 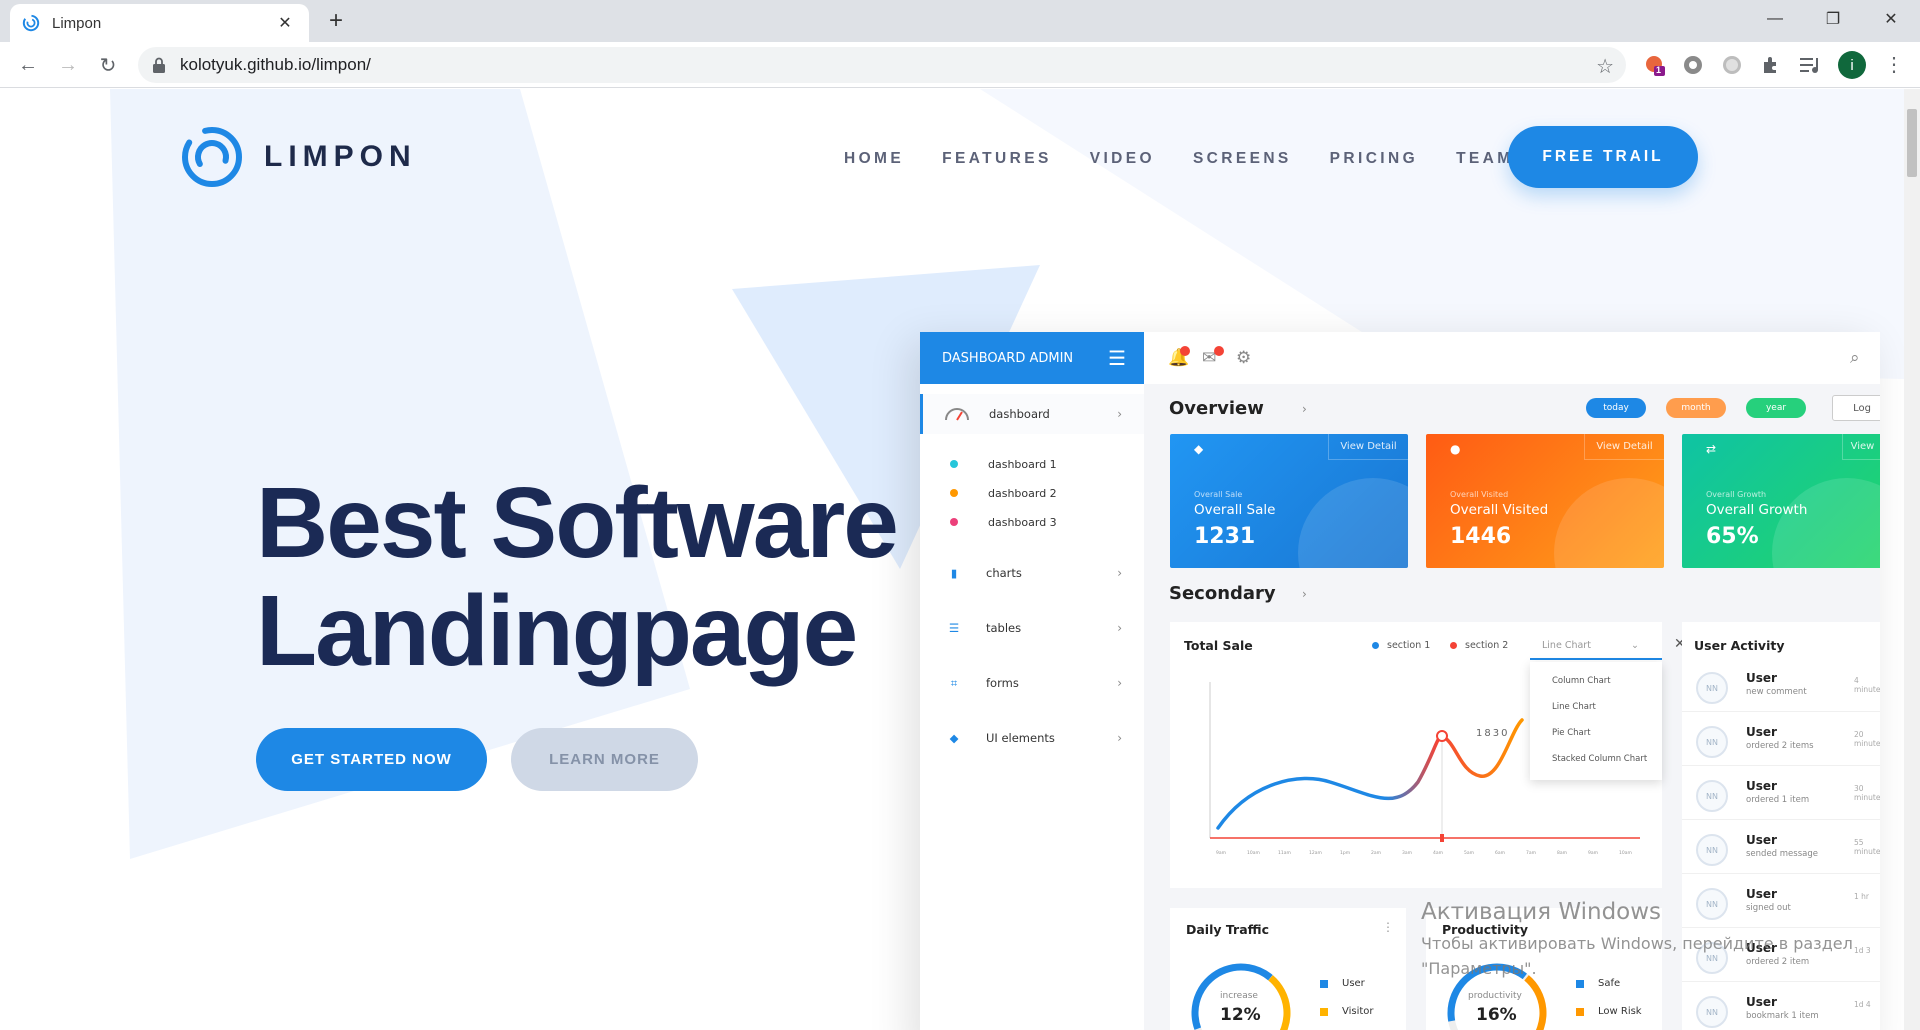 I want to click on legend-item: Visitor, so click(x=1347, y=1011).